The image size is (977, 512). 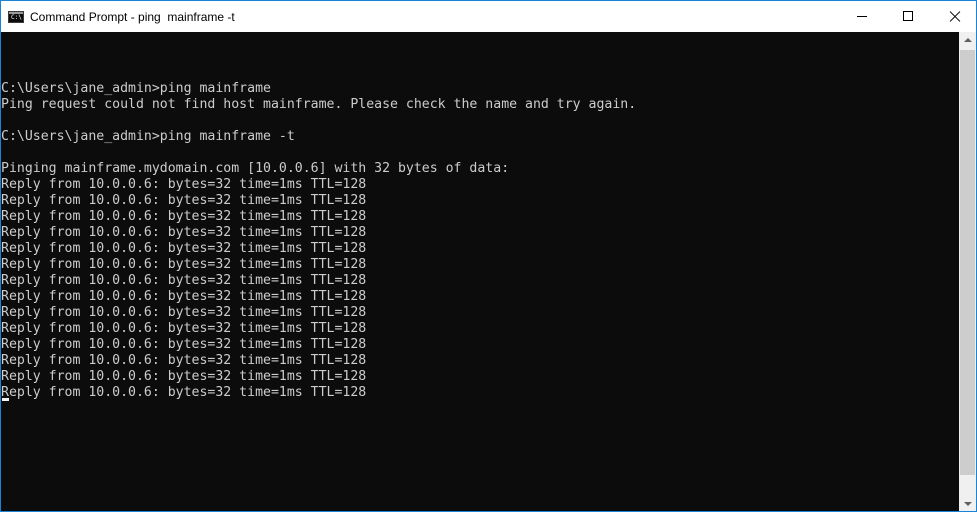 I want to click on app-icon-label: C:\, so click(x=16, y=17).